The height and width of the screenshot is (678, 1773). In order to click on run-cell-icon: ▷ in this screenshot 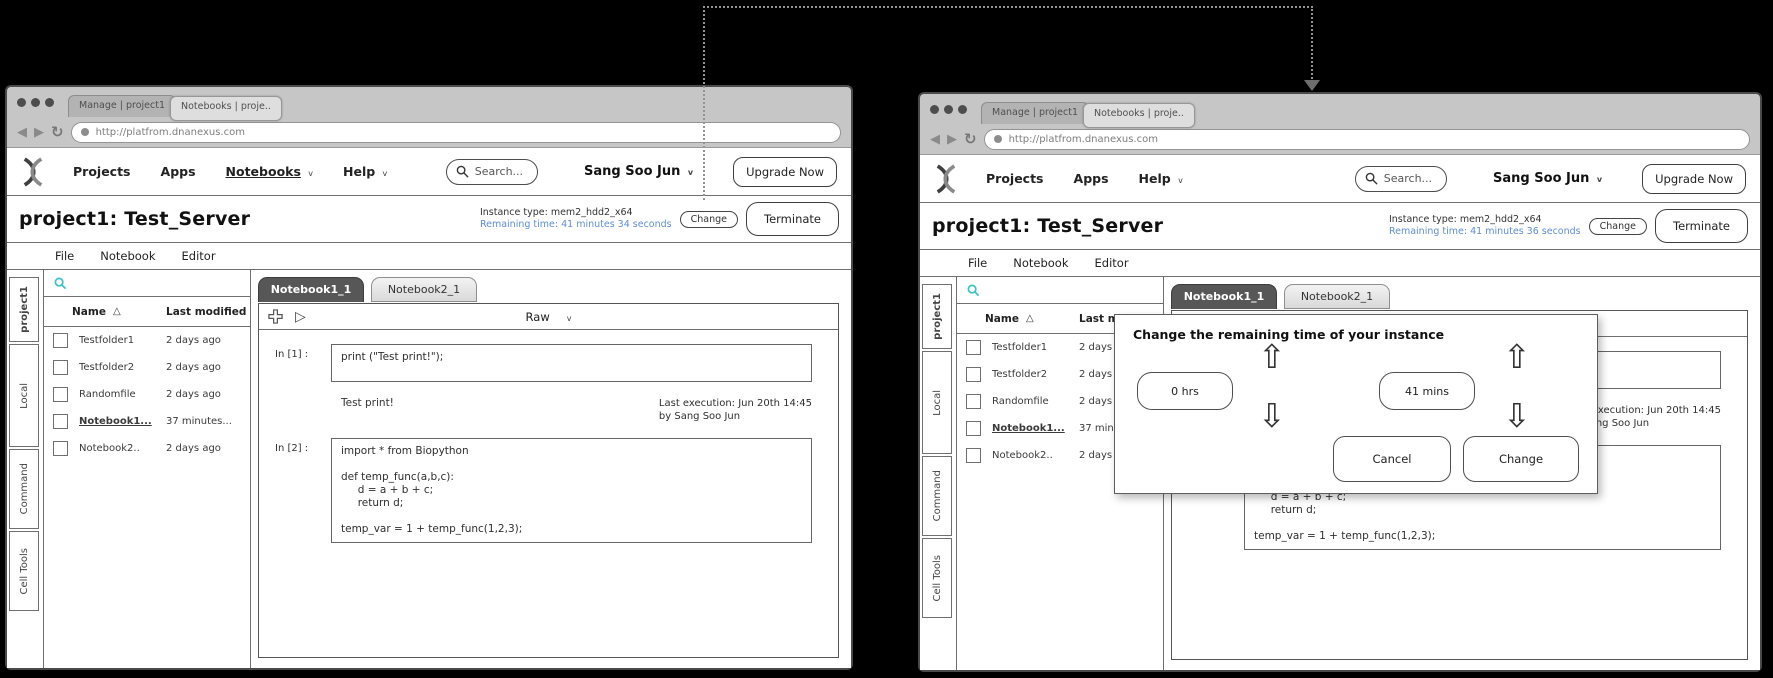, I will do `click(300, 317)`.